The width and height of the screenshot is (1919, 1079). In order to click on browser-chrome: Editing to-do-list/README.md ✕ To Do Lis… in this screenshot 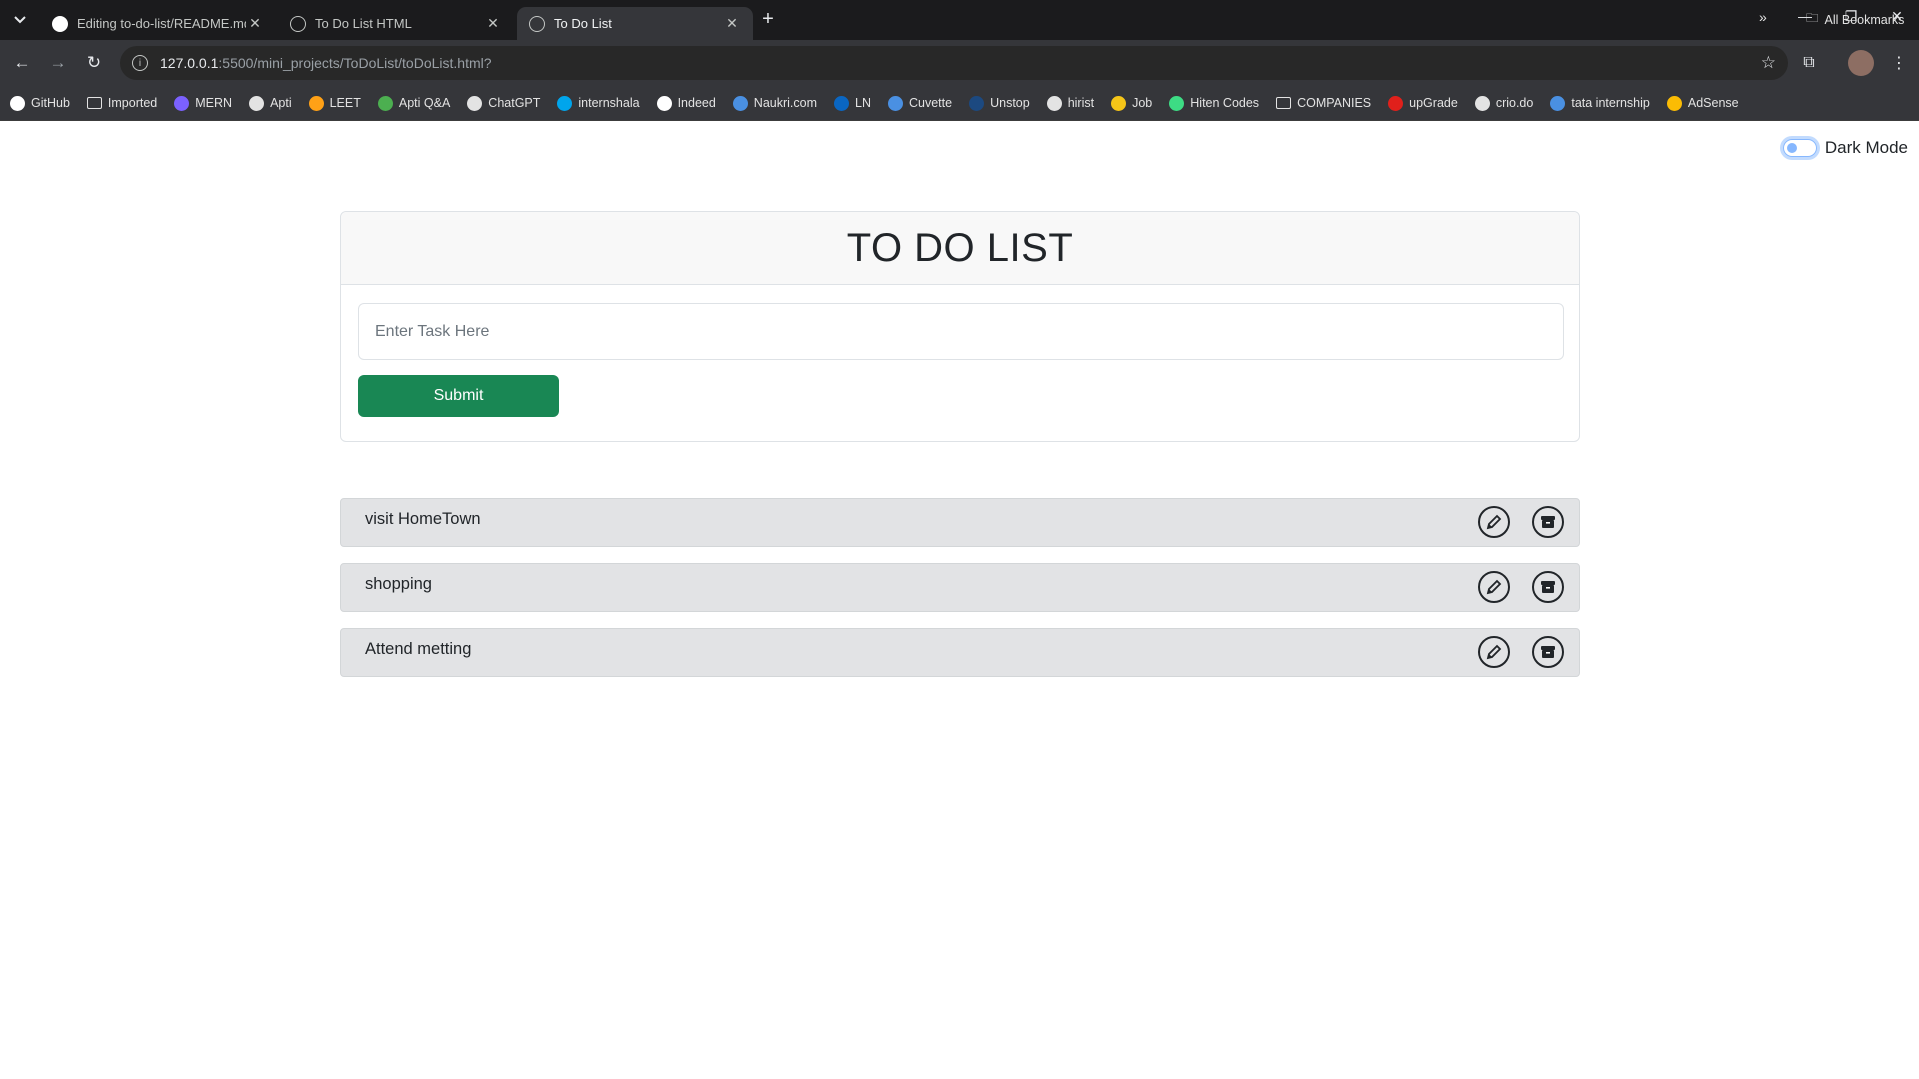, I will do `click(959, 60)`.